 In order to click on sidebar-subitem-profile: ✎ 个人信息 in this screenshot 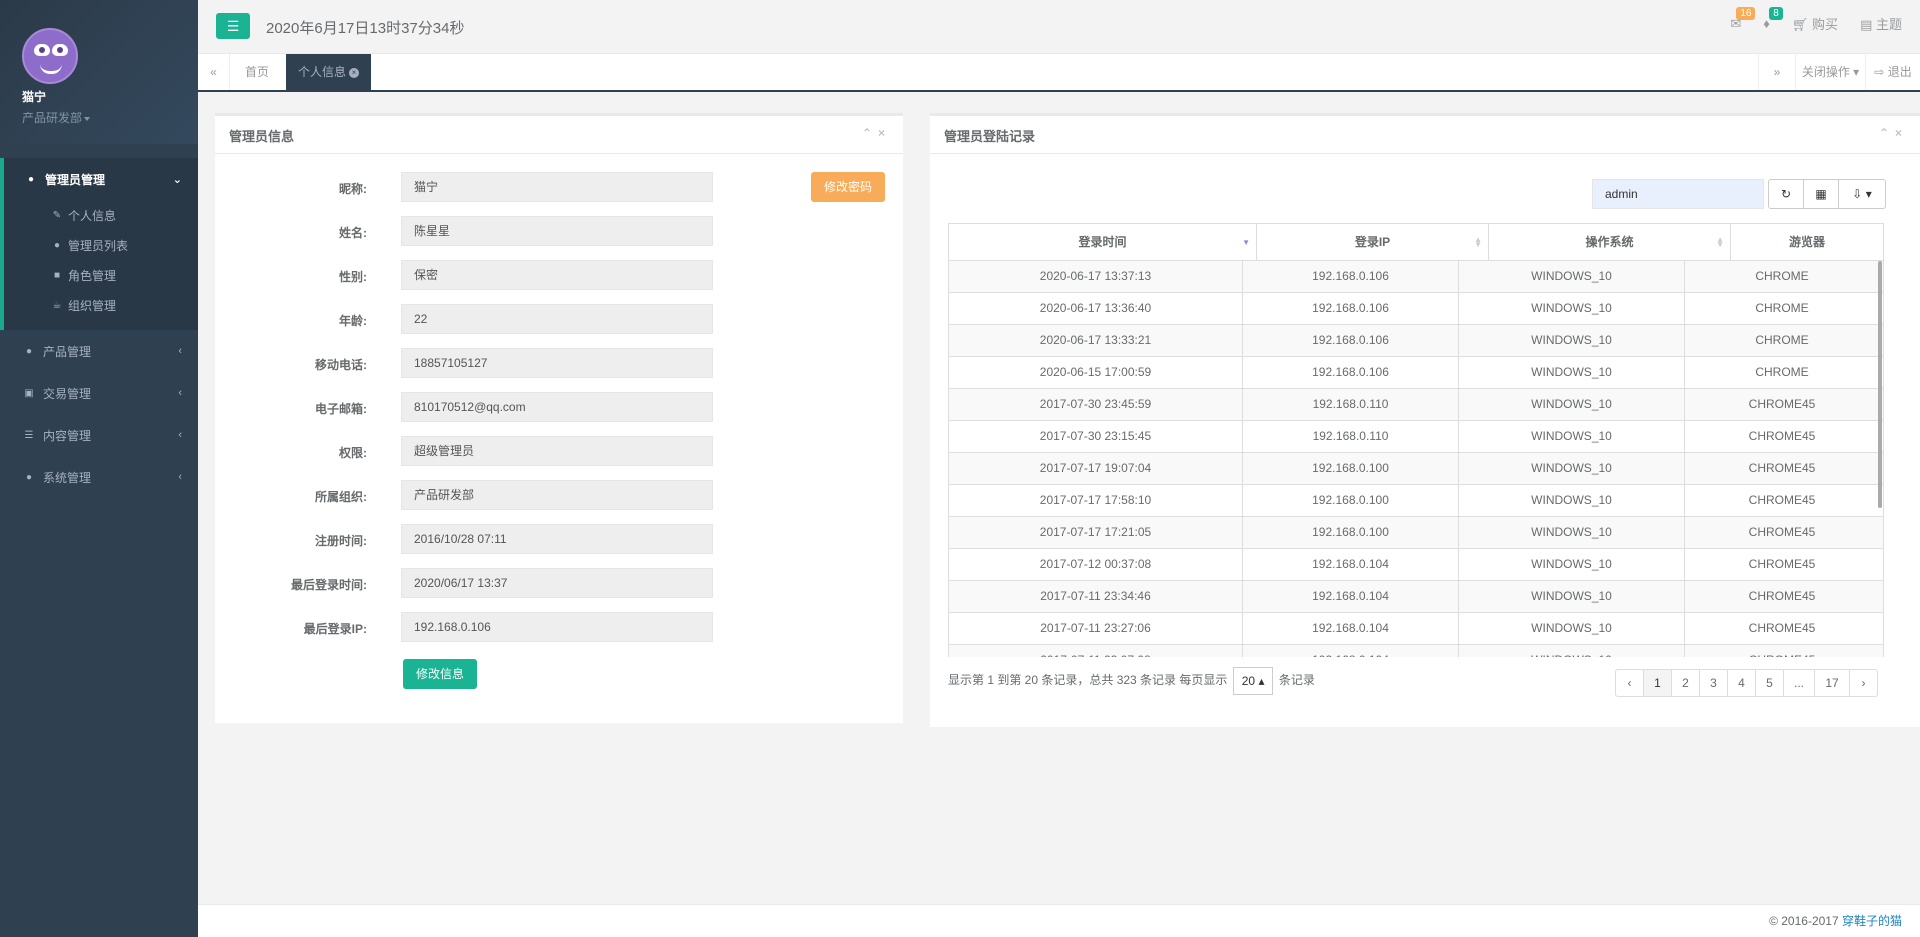, I will do `click(101, 215)`.